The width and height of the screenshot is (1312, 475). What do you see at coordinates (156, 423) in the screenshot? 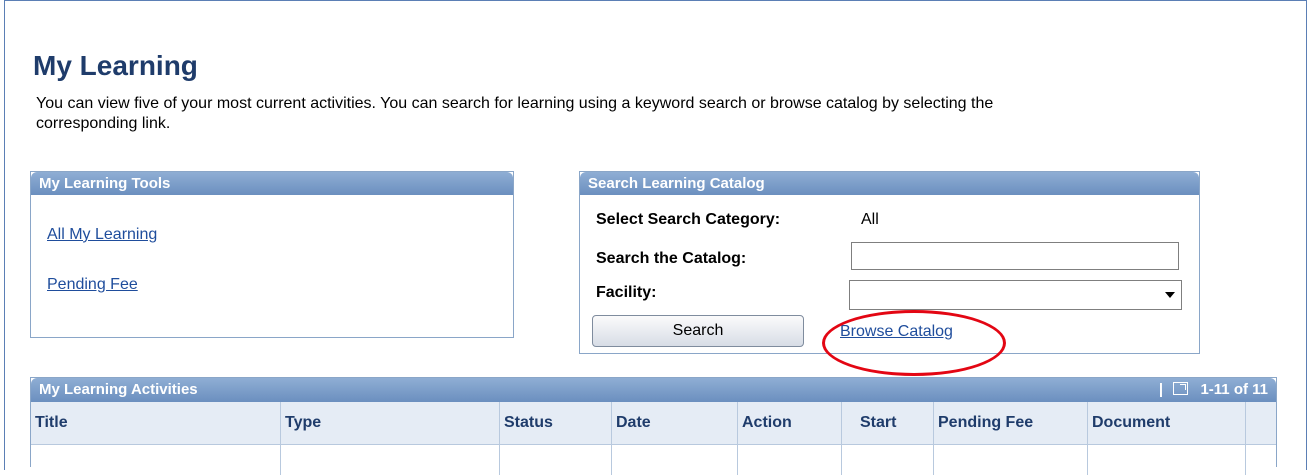
I see `column-title: Title` at bounding box center [156, 423].